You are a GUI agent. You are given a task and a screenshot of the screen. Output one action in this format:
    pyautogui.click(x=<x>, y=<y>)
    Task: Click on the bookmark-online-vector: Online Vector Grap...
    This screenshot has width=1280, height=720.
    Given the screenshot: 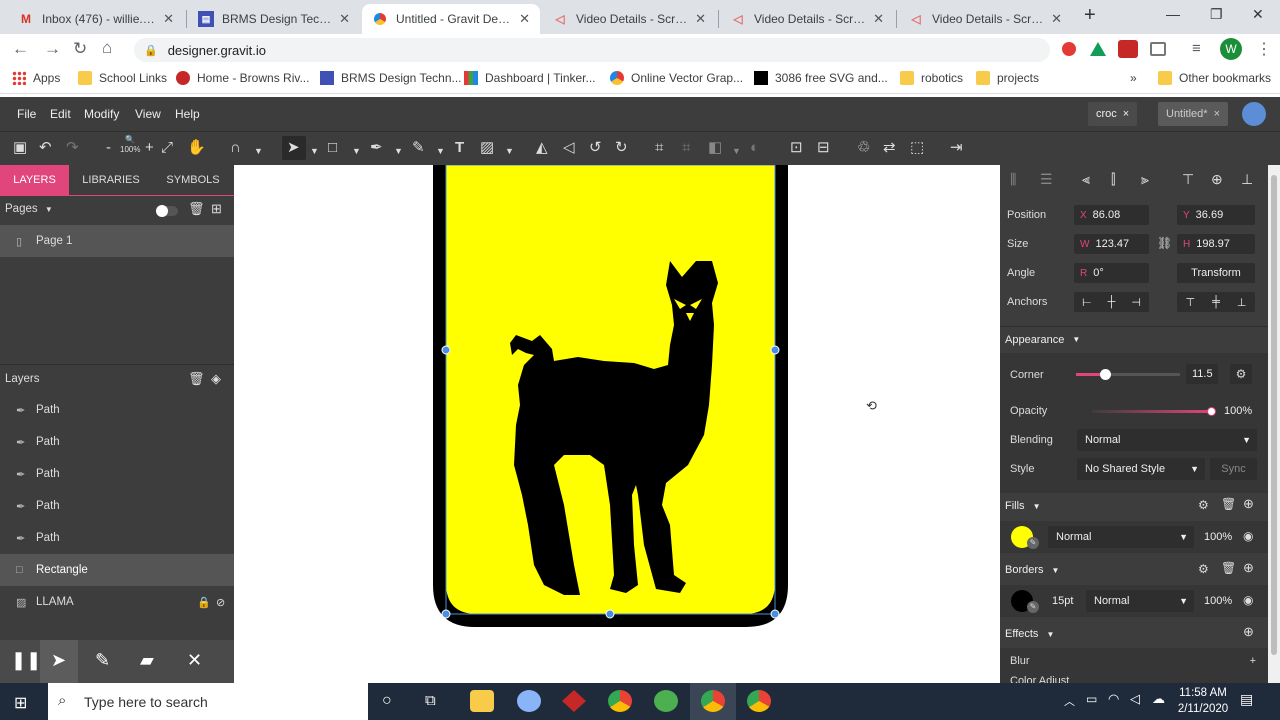 What is the action you would take?
    pyautogui.click(x=676, y=78)
    